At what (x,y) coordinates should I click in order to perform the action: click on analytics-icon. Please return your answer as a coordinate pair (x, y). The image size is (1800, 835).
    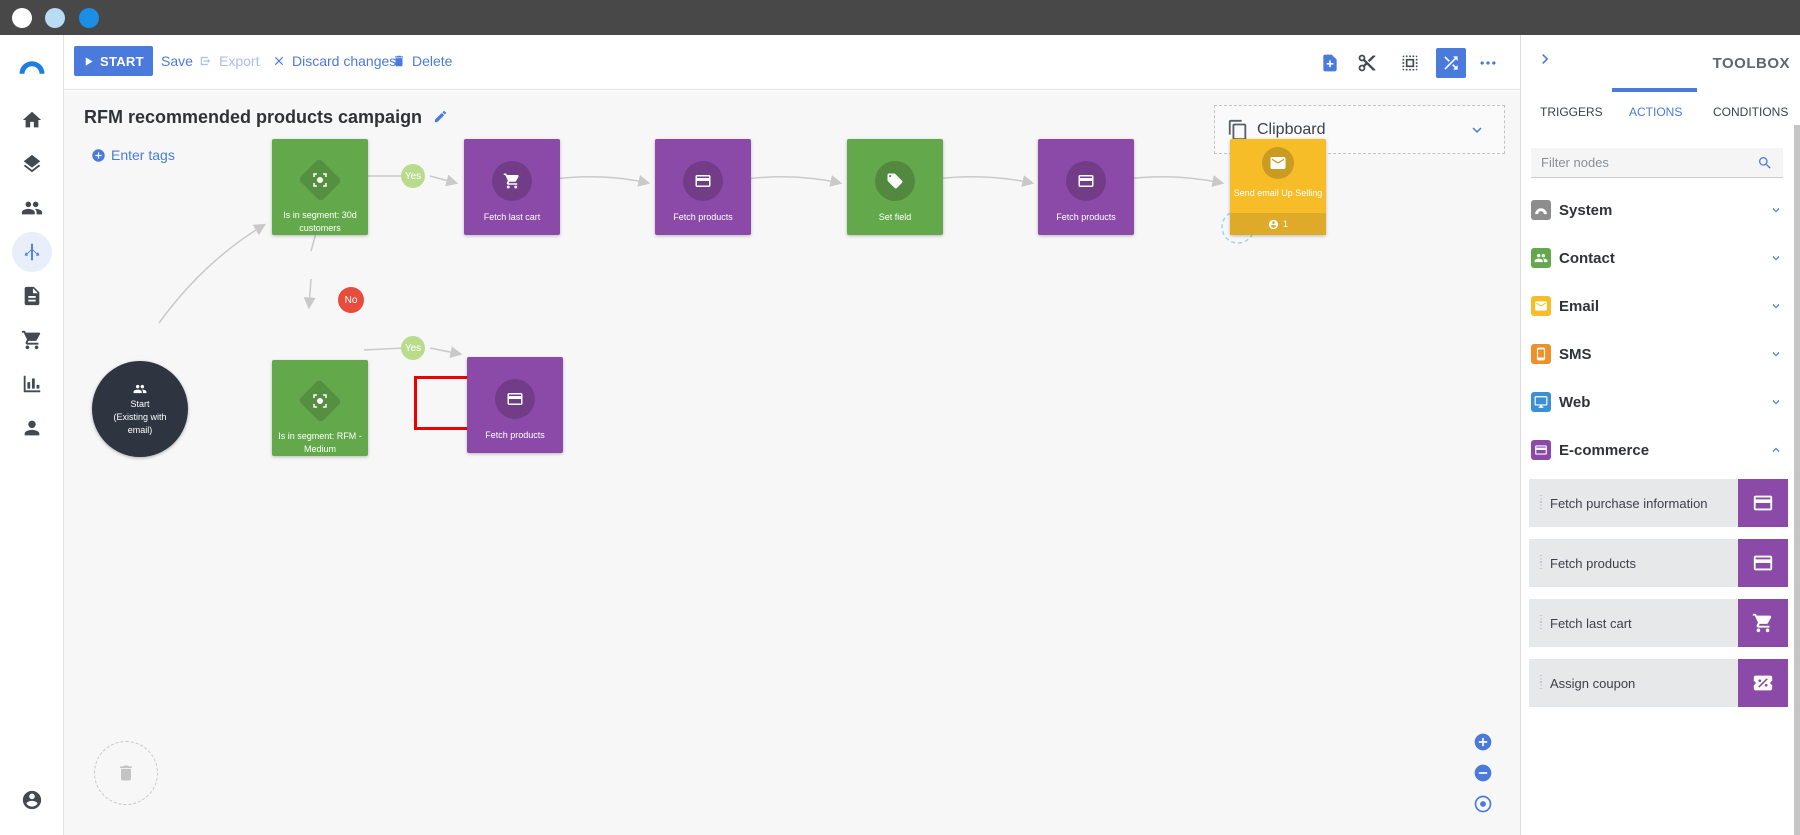
    Looking at the image, I should click on (32, 384).